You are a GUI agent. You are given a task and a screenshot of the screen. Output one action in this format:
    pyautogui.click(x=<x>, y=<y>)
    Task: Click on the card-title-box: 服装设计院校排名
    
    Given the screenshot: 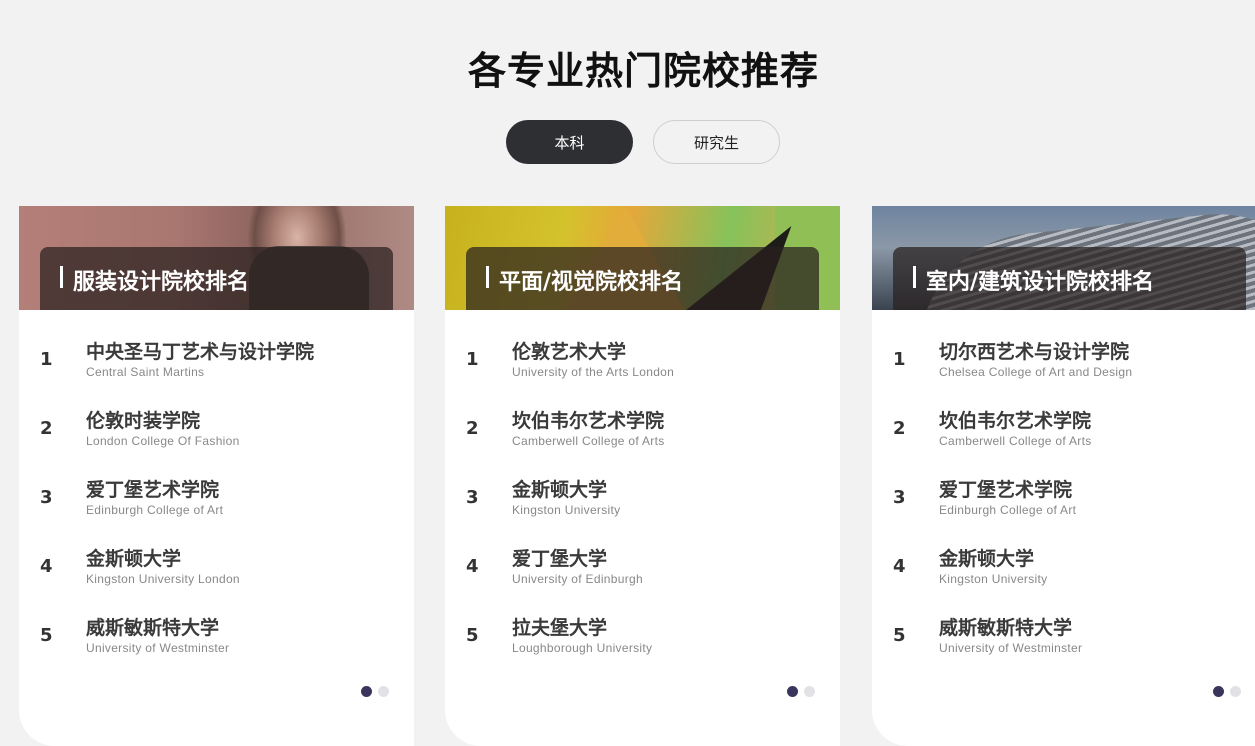 What is the action you would take?
    pyautogui.click(x=216, y=278)
    